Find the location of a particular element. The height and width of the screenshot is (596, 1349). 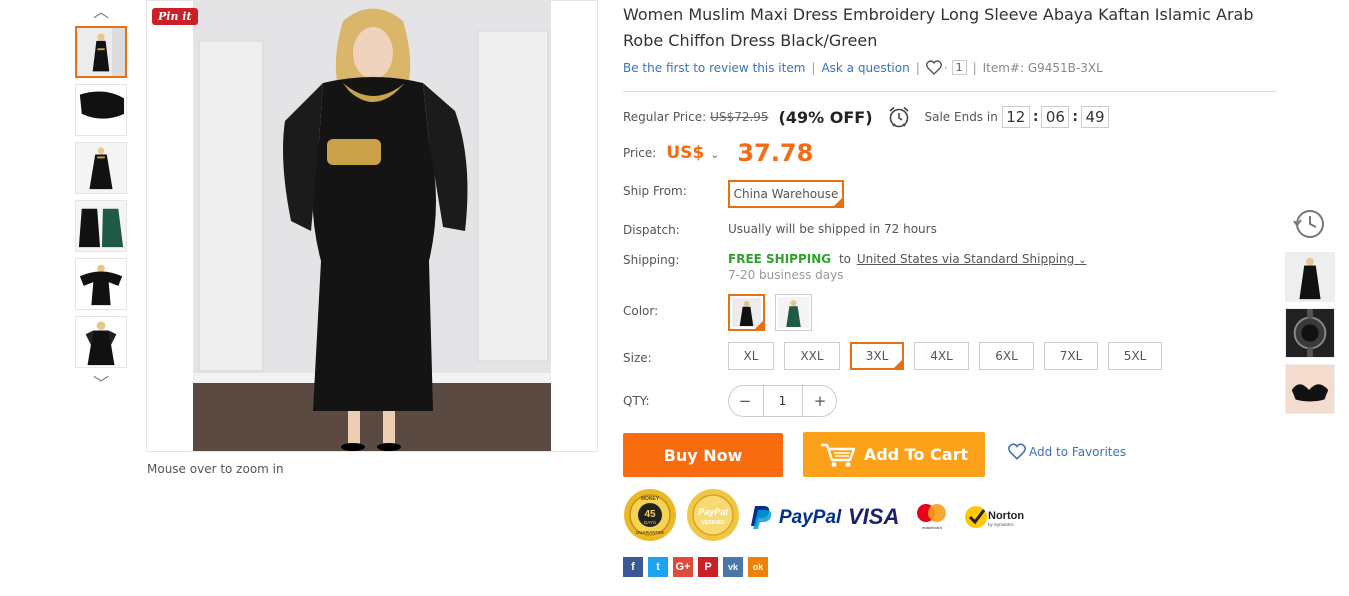

norton-logo: Norton by Symantec is located at coordinates (994, 517).